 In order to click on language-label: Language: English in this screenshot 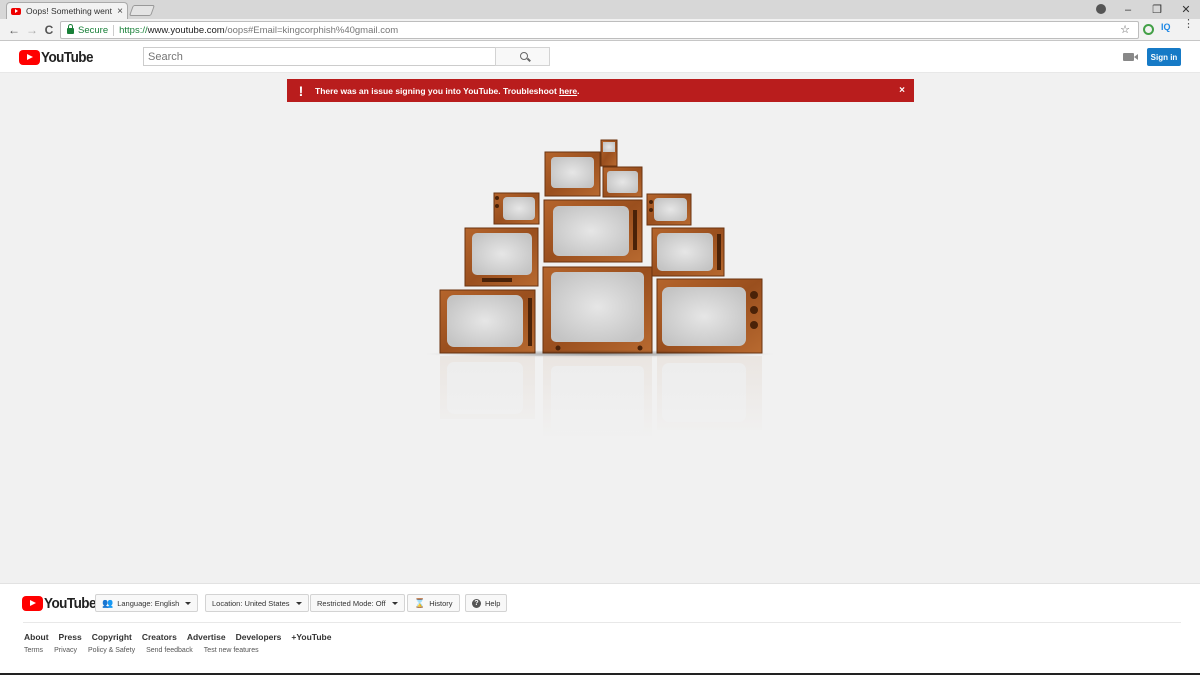, I will do `click(148, 603)`.